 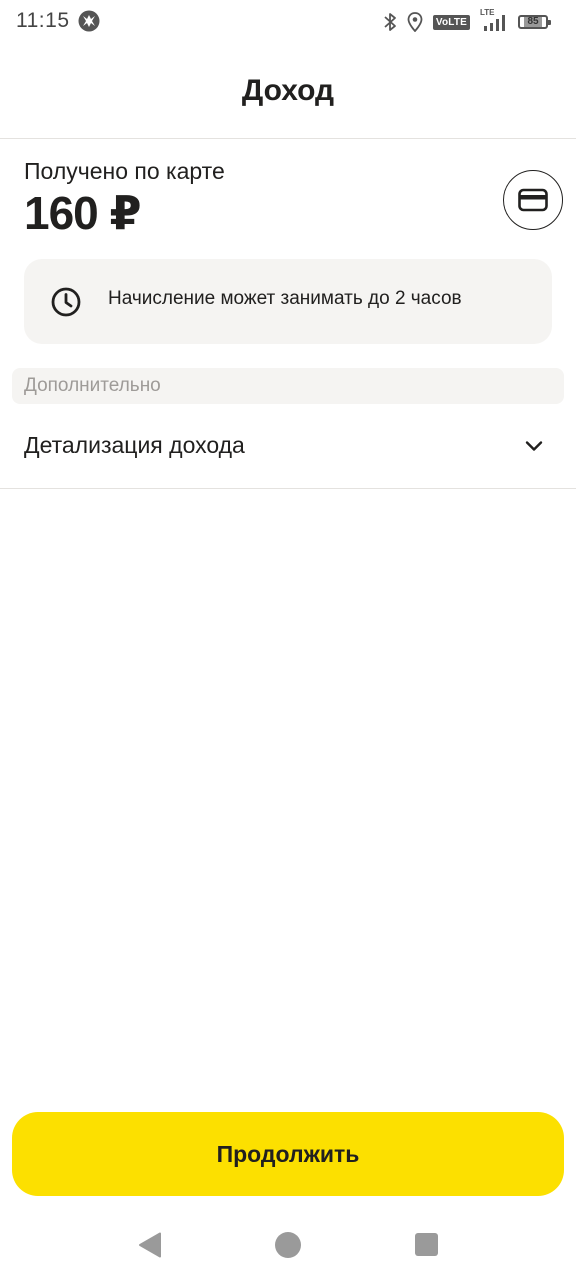 What do you see at coordinates (426, 1244) in the screenshot?
I see `recents-icon` at bounding box center [426, 1244].